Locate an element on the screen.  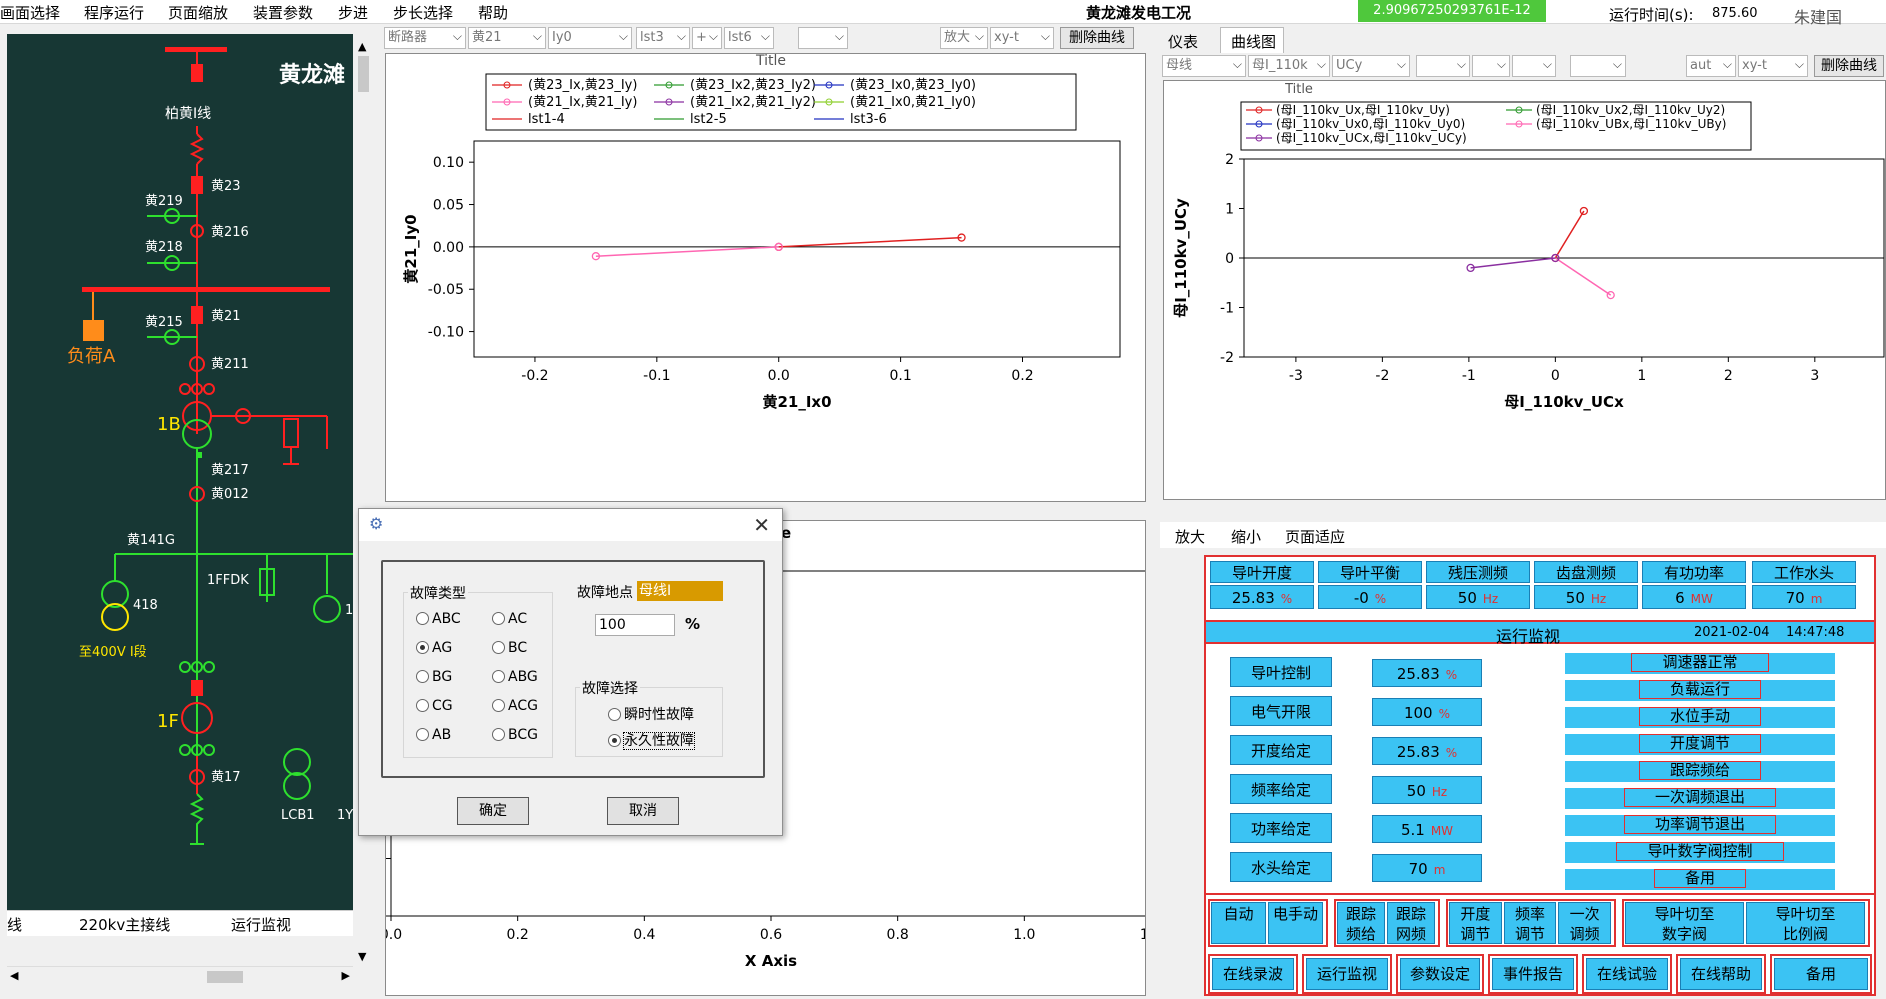
mode-button-5: 频率 调节 is located at coordinates (1530, 923).